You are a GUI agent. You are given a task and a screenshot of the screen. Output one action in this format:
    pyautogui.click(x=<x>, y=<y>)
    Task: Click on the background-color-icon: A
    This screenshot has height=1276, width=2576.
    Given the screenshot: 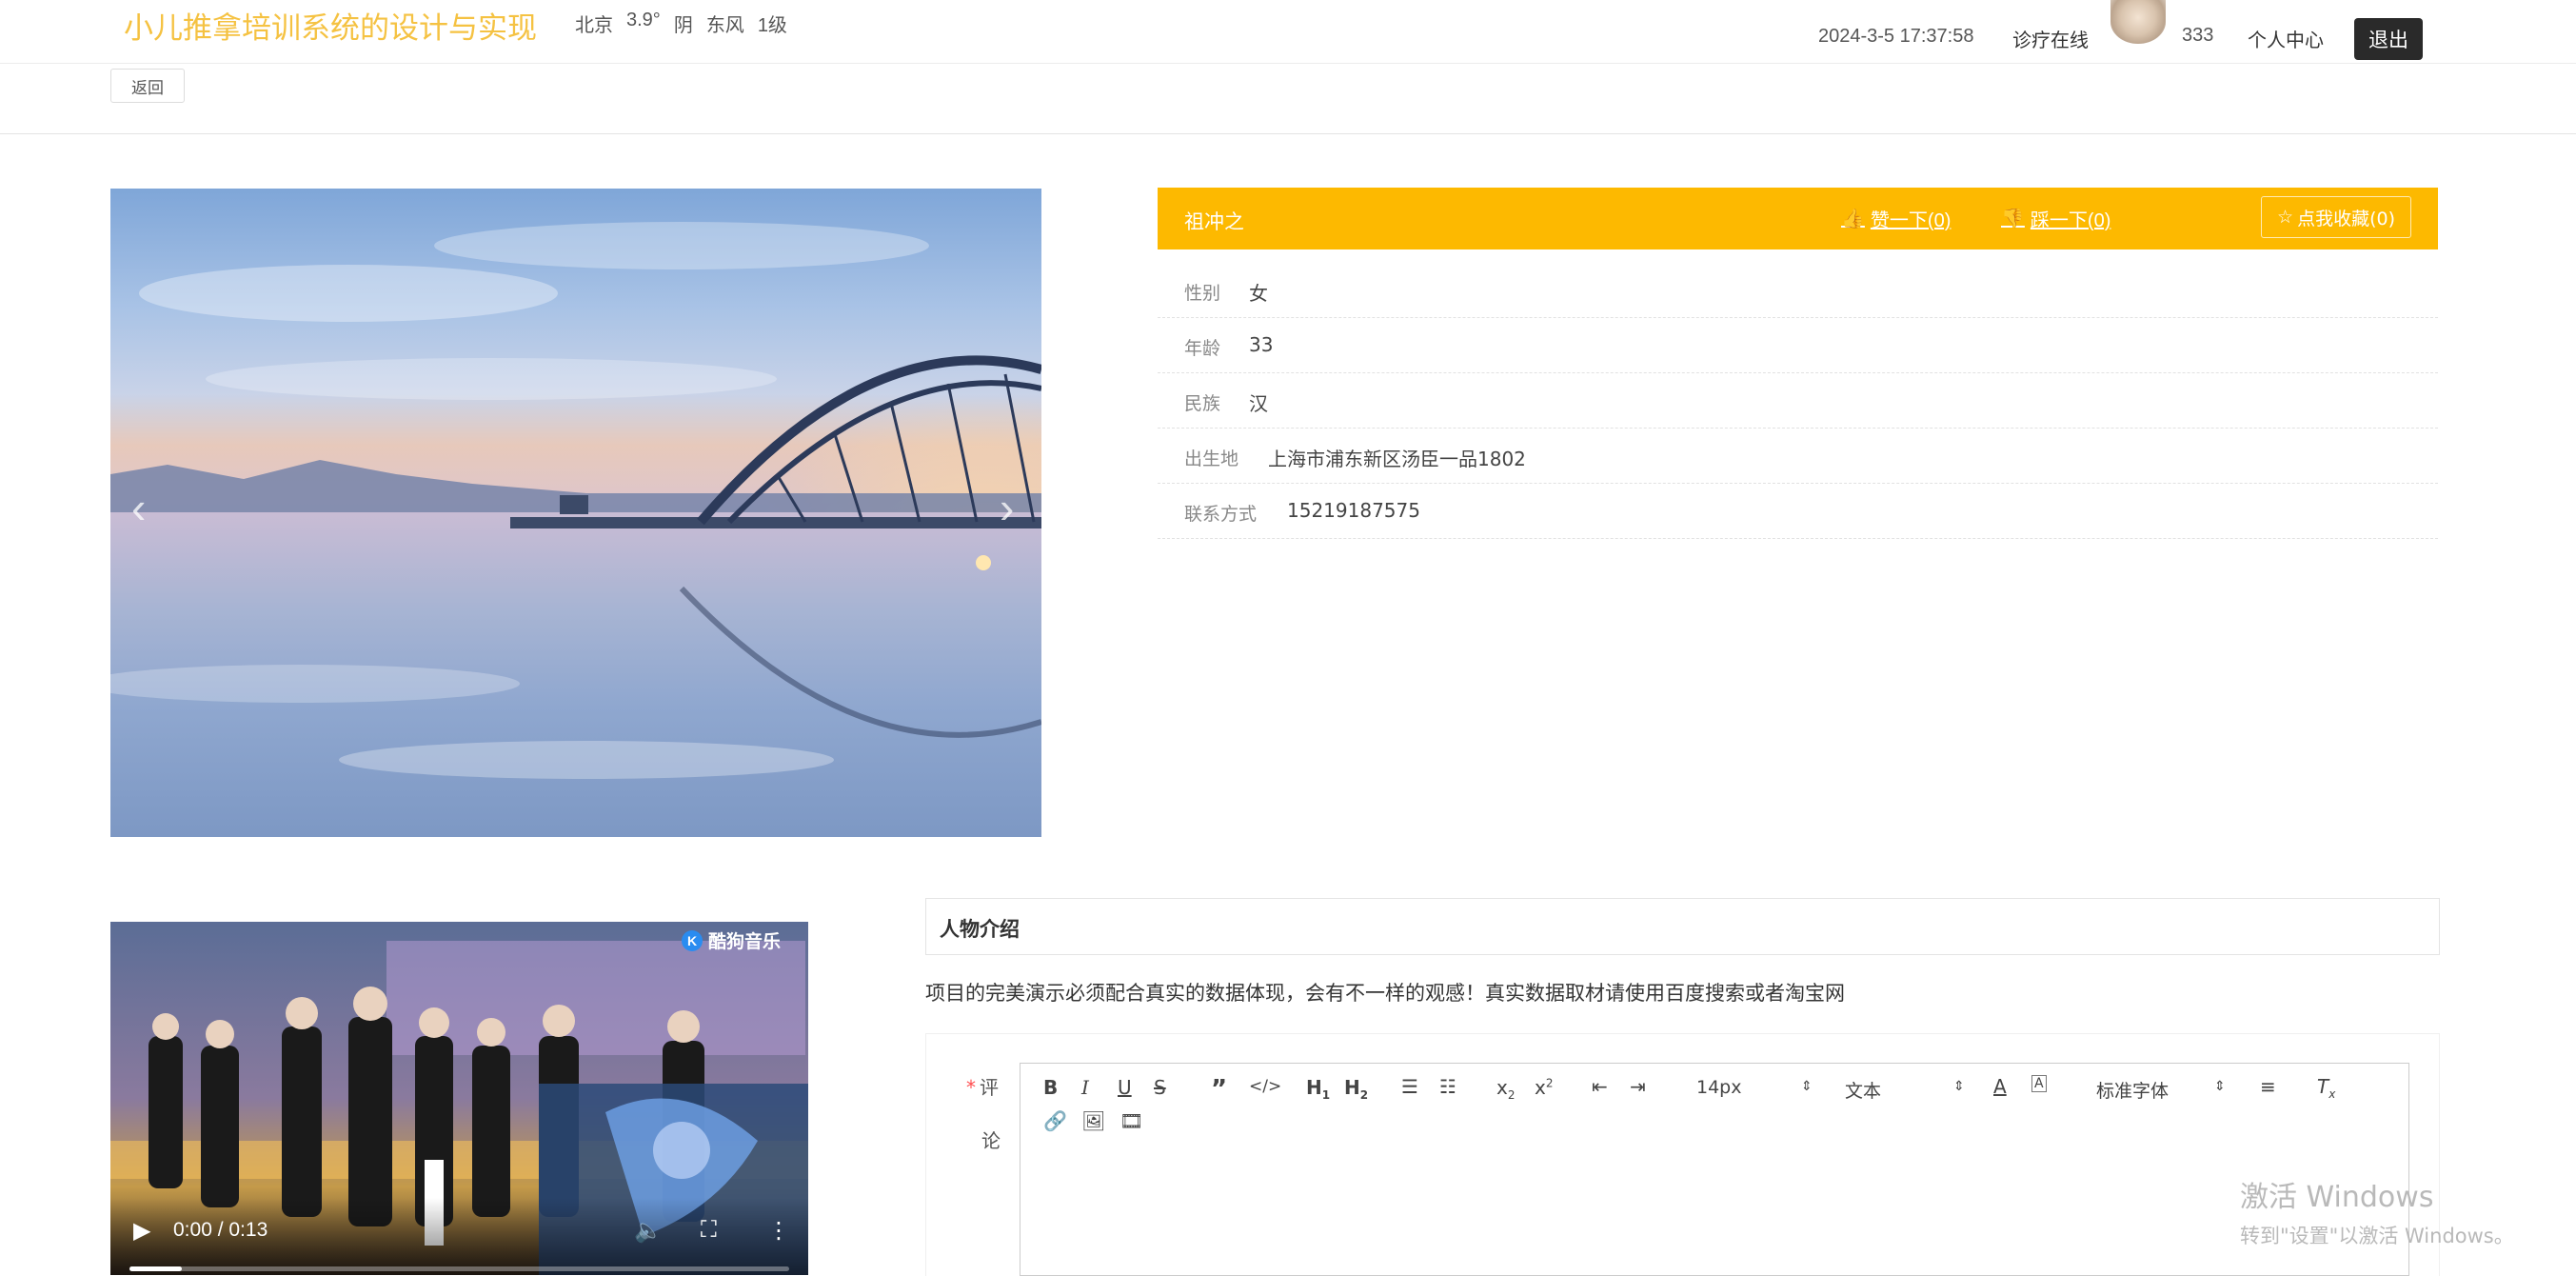 What is the action you would take?
    pyautogui.click(x=2039, y=1083)
    